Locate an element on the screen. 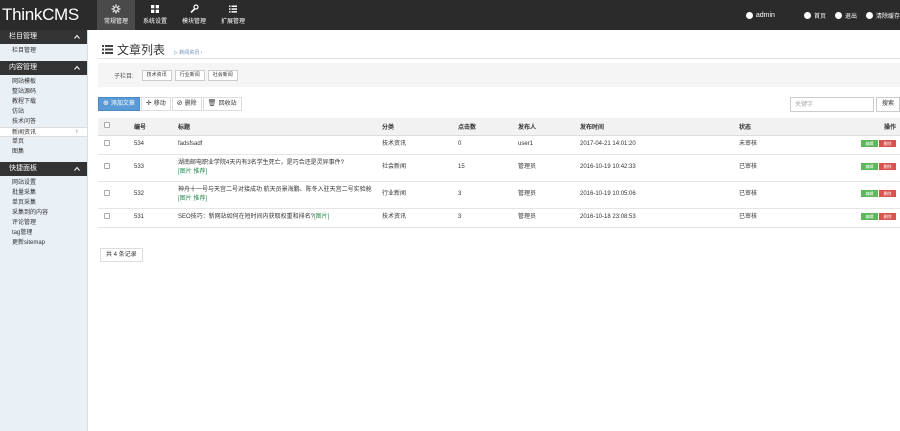 This screenshot has height=431, width=900. logout-link: 退出 is located at coordinates (845, 15).